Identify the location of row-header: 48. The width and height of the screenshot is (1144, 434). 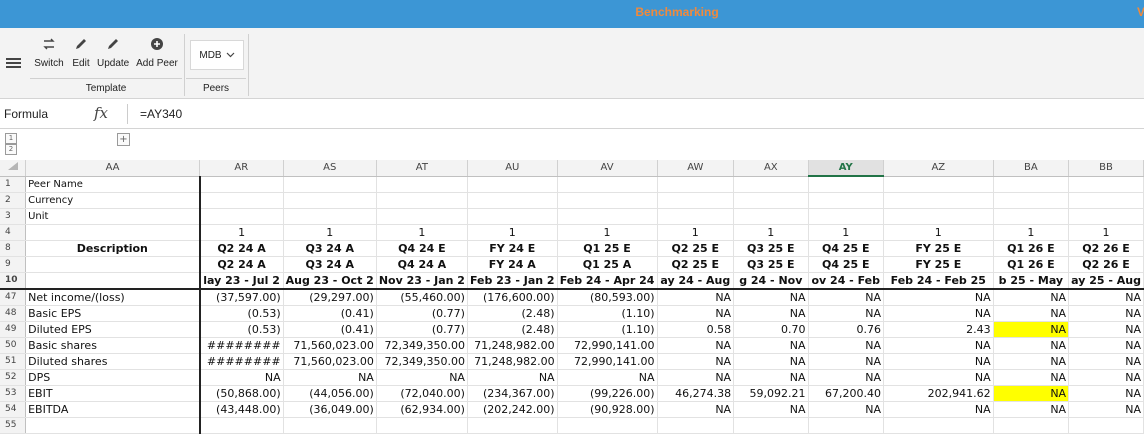
(13, 313).